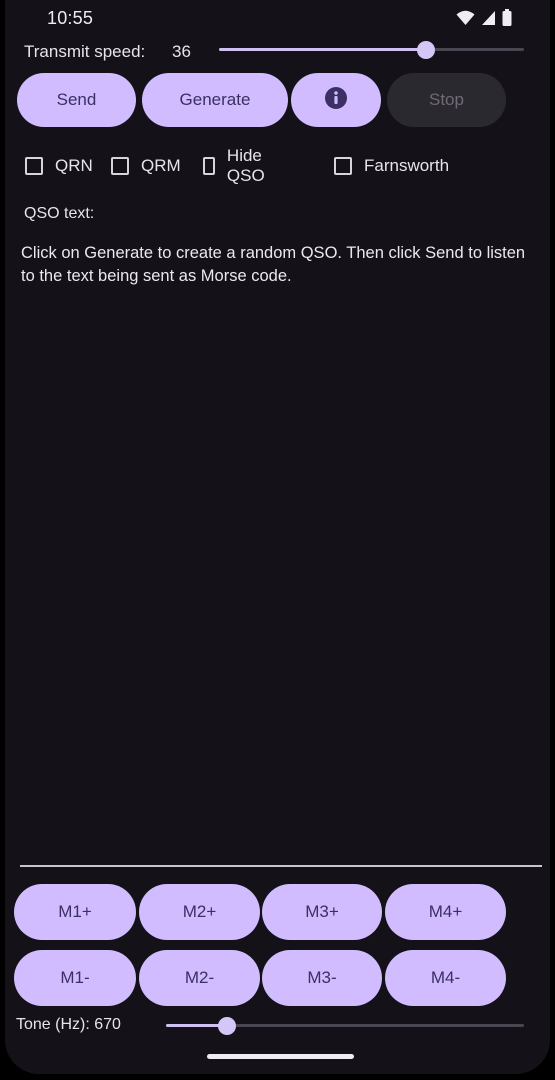 The height and width of the screenshot is (1080, 555). Describe the element at coordinates (181, 51) in the screenshot. I see `transmit-speed-value: 36` at that location.